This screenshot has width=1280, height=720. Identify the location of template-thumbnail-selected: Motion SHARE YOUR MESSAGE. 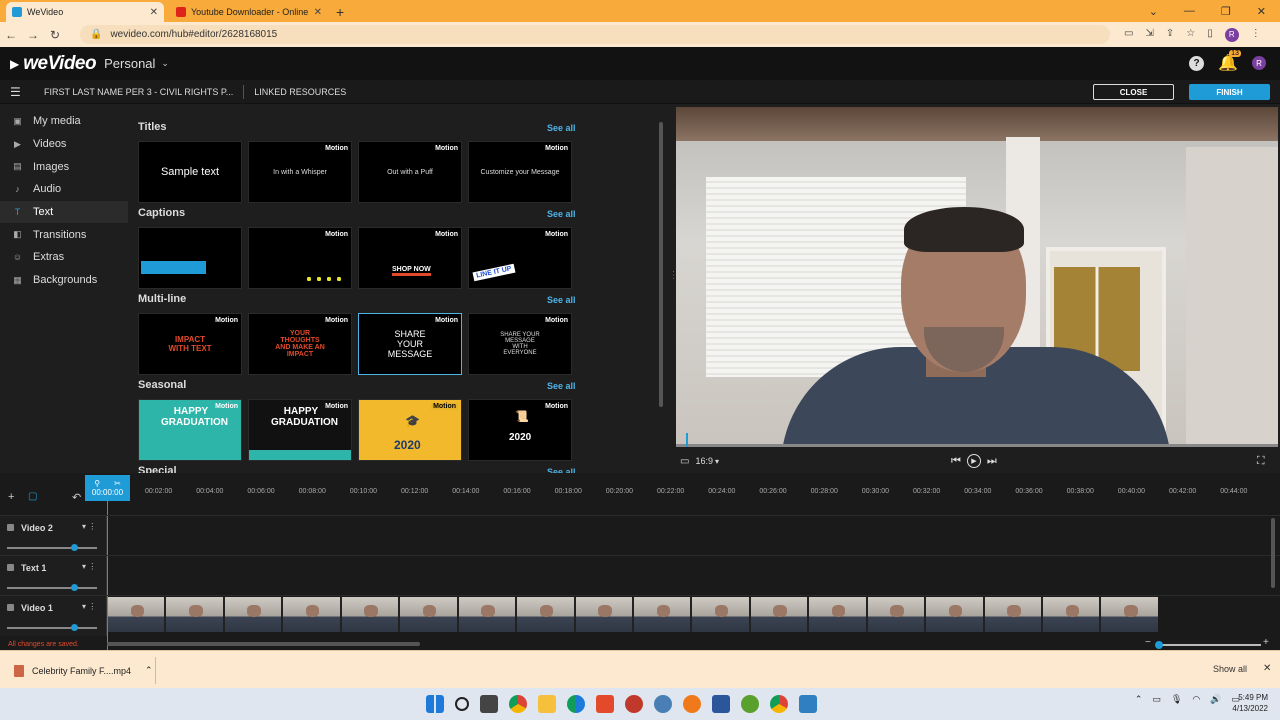
(410, 344).